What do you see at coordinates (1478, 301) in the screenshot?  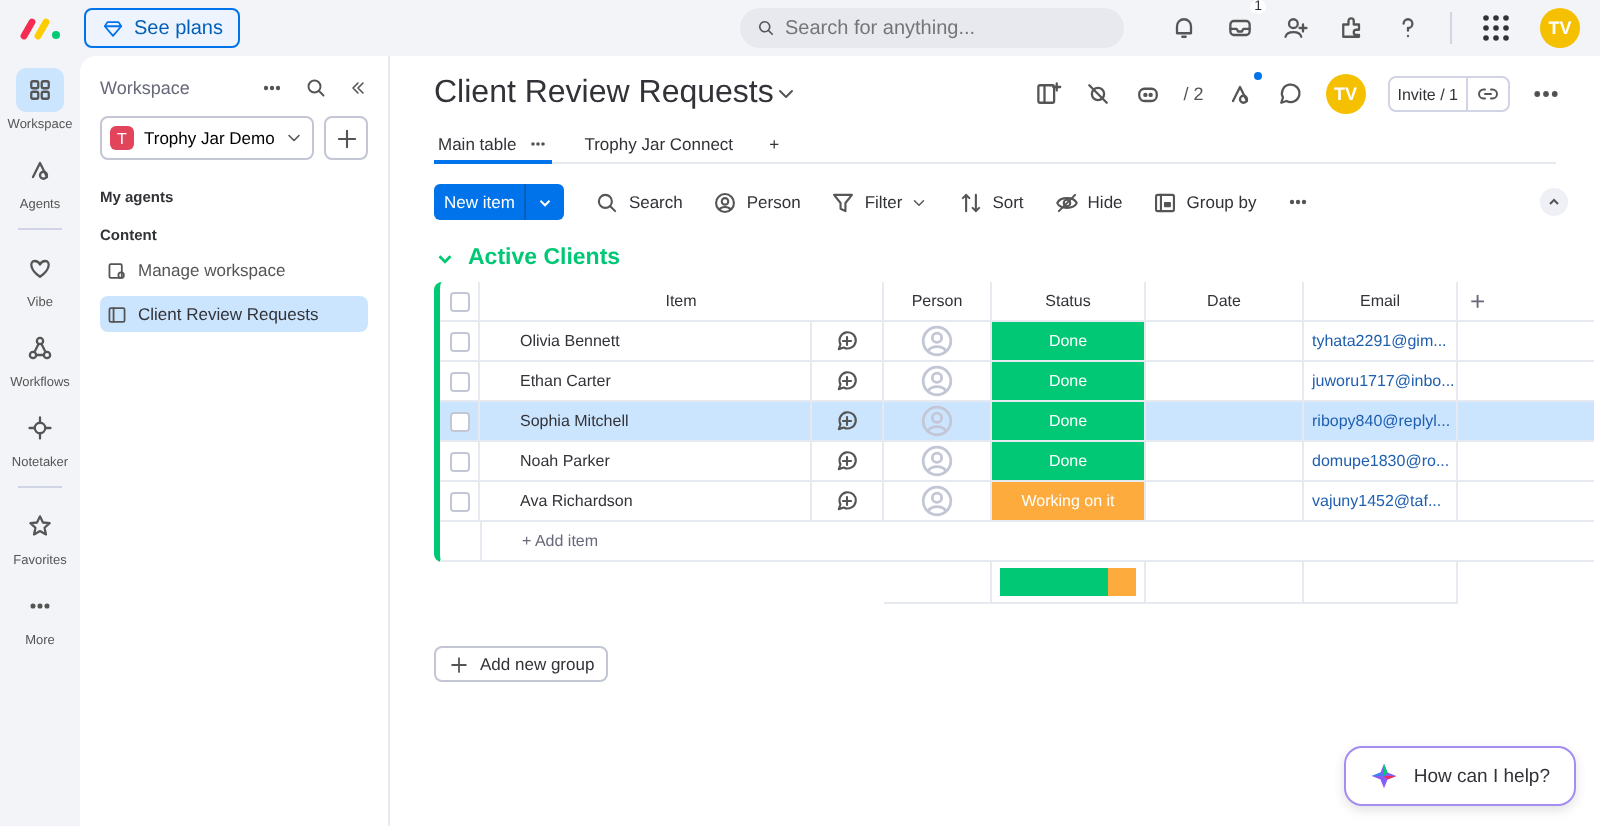 I see `add-column-button: +` at bounding box center [1478, 301].